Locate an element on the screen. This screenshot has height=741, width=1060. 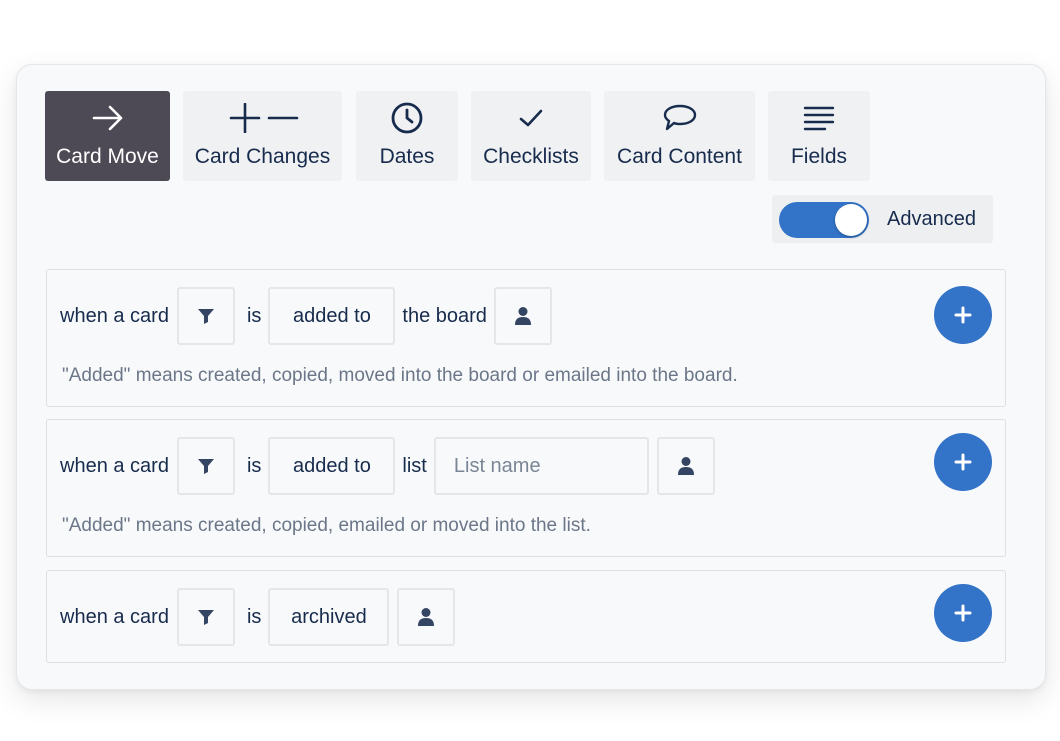
tab-card-content: Card Content is located at coordinates (679, 136).